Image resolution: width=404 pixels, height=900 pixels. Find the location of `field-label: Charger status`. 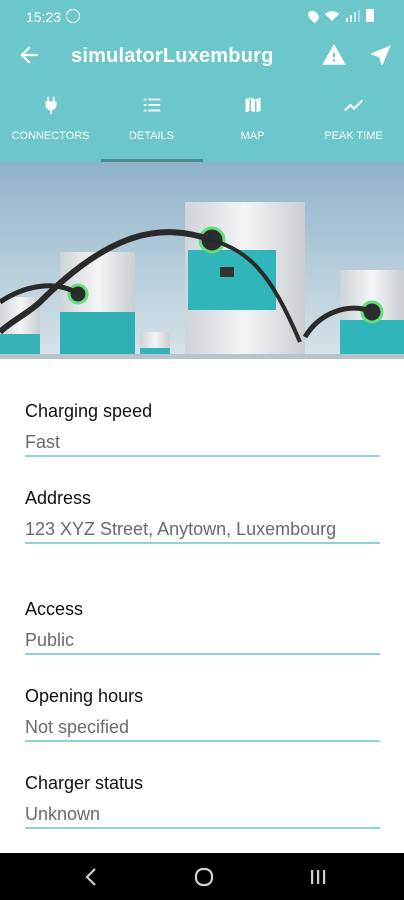

field-label: Charger status is located at coordinates (84, 783).